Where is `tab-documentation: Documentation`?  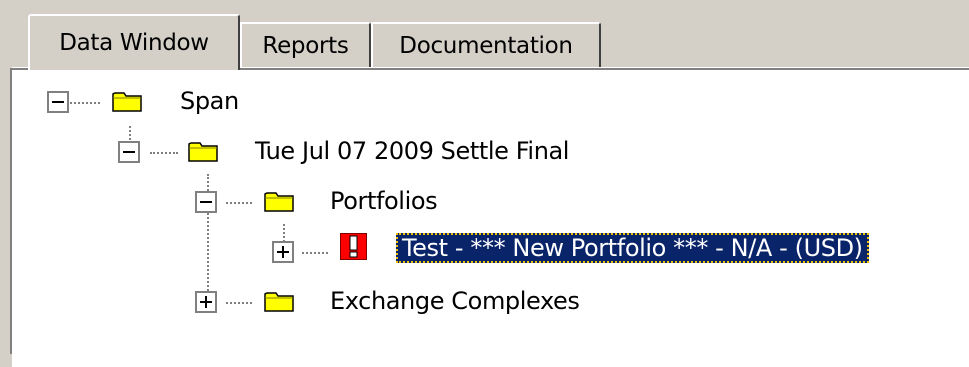 tab-documentation: Documentation is located at coordinates (486, 45).